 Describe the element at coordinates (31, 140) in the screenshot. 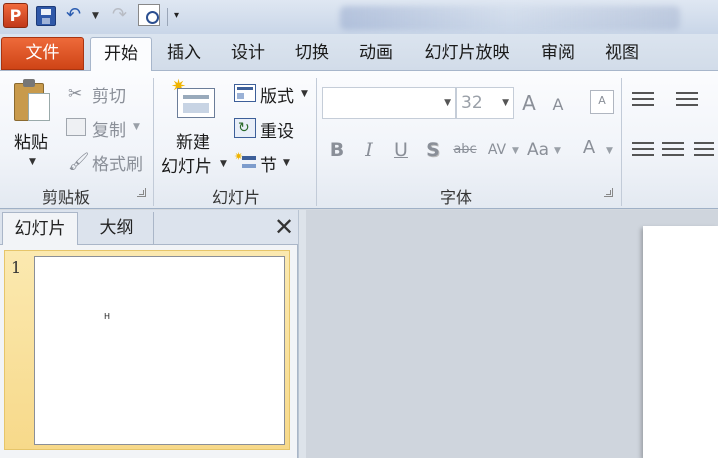

I see `paste-button: 粘贴` at that location.